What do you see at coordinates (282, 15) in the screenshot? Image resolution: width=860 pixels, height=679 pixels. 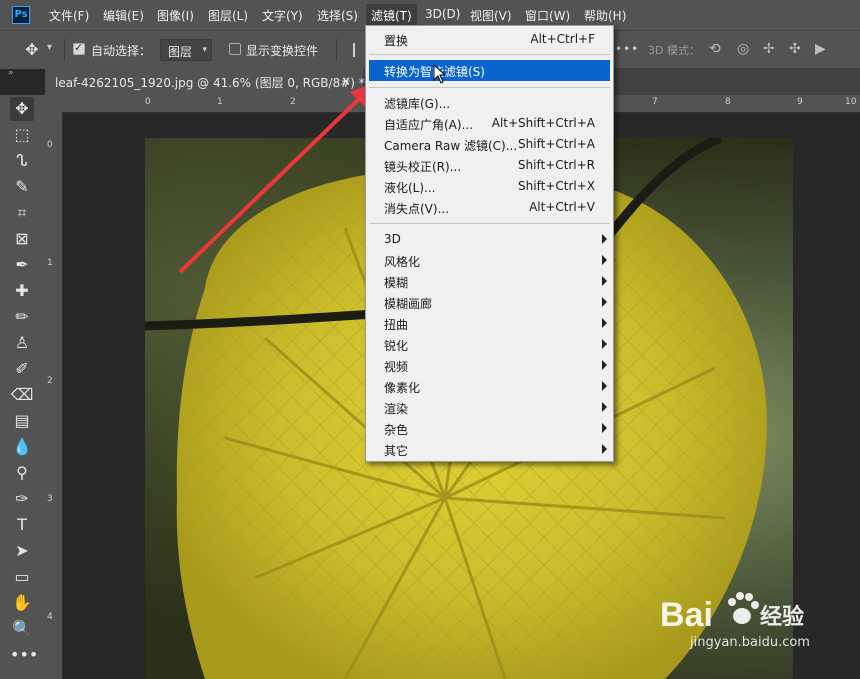 I see `menu-type: 文字(Y)` at bounding box center [282, 15].